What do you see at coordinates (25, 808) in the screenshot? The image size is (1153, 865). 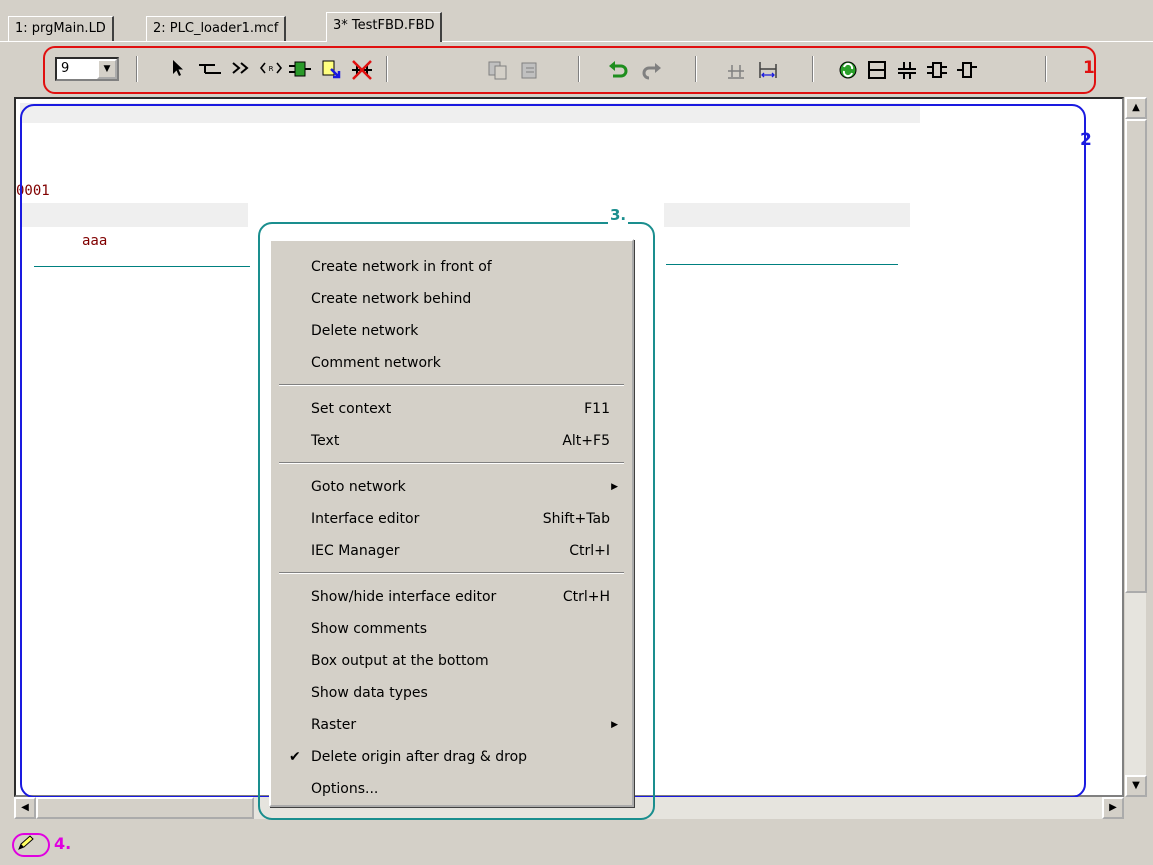 I see `scroll-left-icon: ◀` at bounding box center [25, 808].